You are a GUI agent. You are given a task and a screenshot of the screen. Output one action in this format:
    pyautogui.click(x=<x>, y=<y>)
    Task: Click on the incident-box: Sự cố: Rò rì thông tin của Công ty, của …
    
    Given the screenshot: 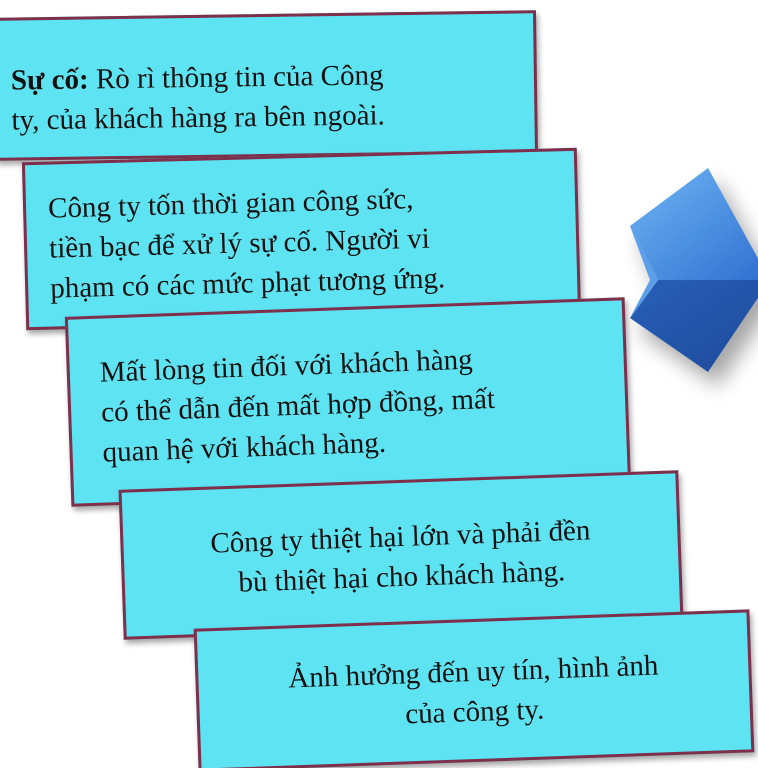 What is the action you would take?
    pyautogui.click(x=269, y=85)
    